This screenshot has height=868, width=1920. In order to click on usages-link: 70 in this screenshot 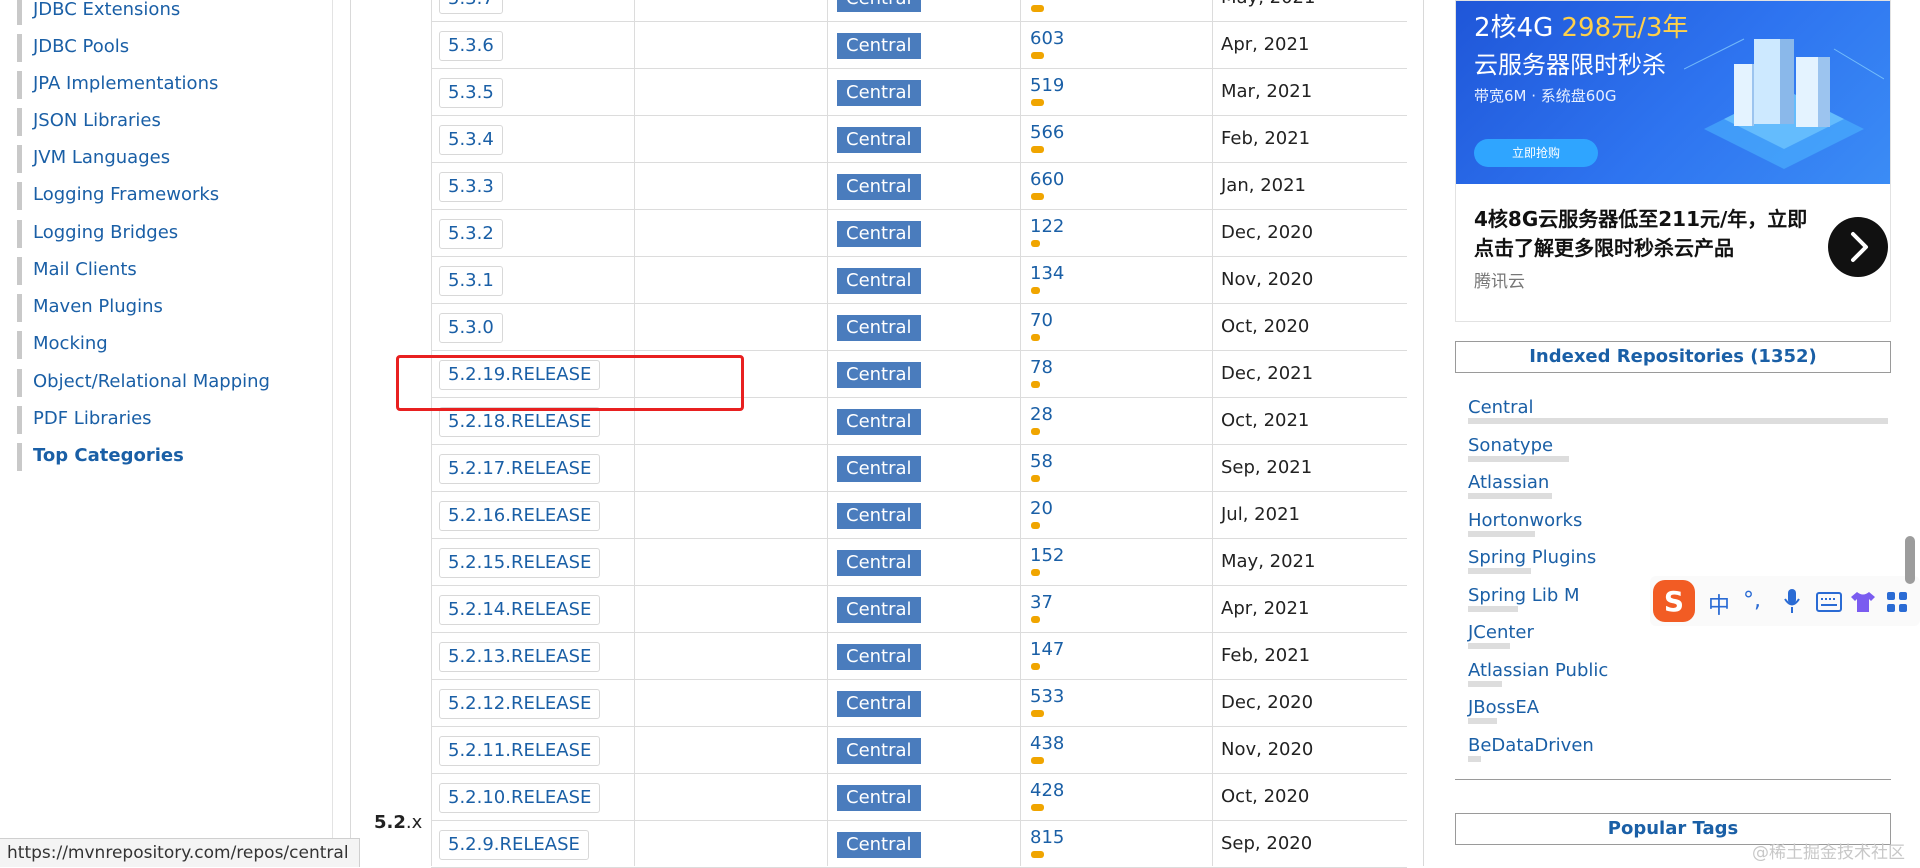, I will do `click(1041, 321)`.